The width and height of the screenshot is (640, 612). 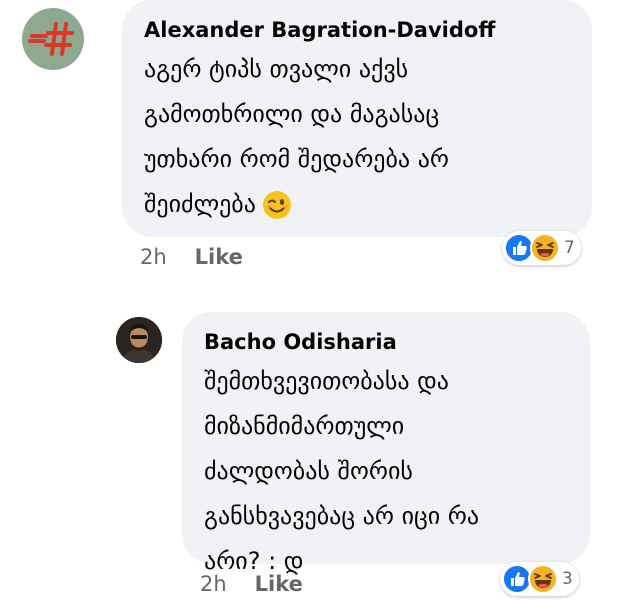 I want to click on profile-photo-icon, so click(x=139, y=340).